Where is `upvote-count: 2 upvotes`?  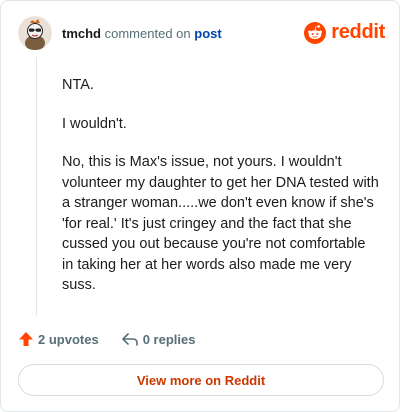
upvote-count: 2 upvotes is located at coordinates (68, 339).